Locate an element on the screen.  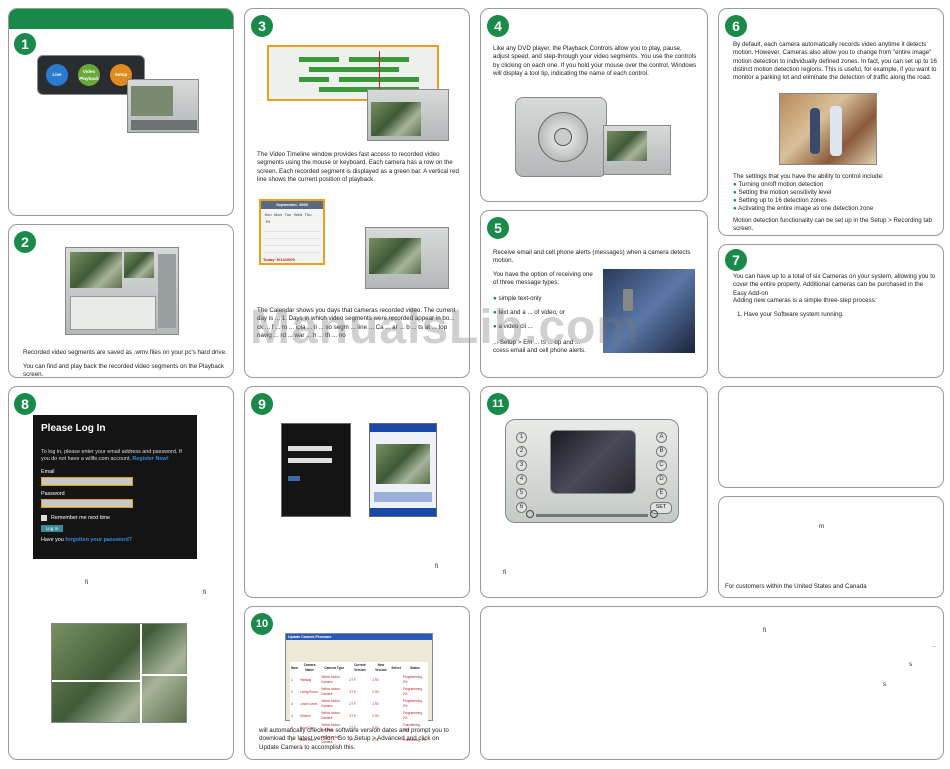
password-field is located at coordinates (87, 503).